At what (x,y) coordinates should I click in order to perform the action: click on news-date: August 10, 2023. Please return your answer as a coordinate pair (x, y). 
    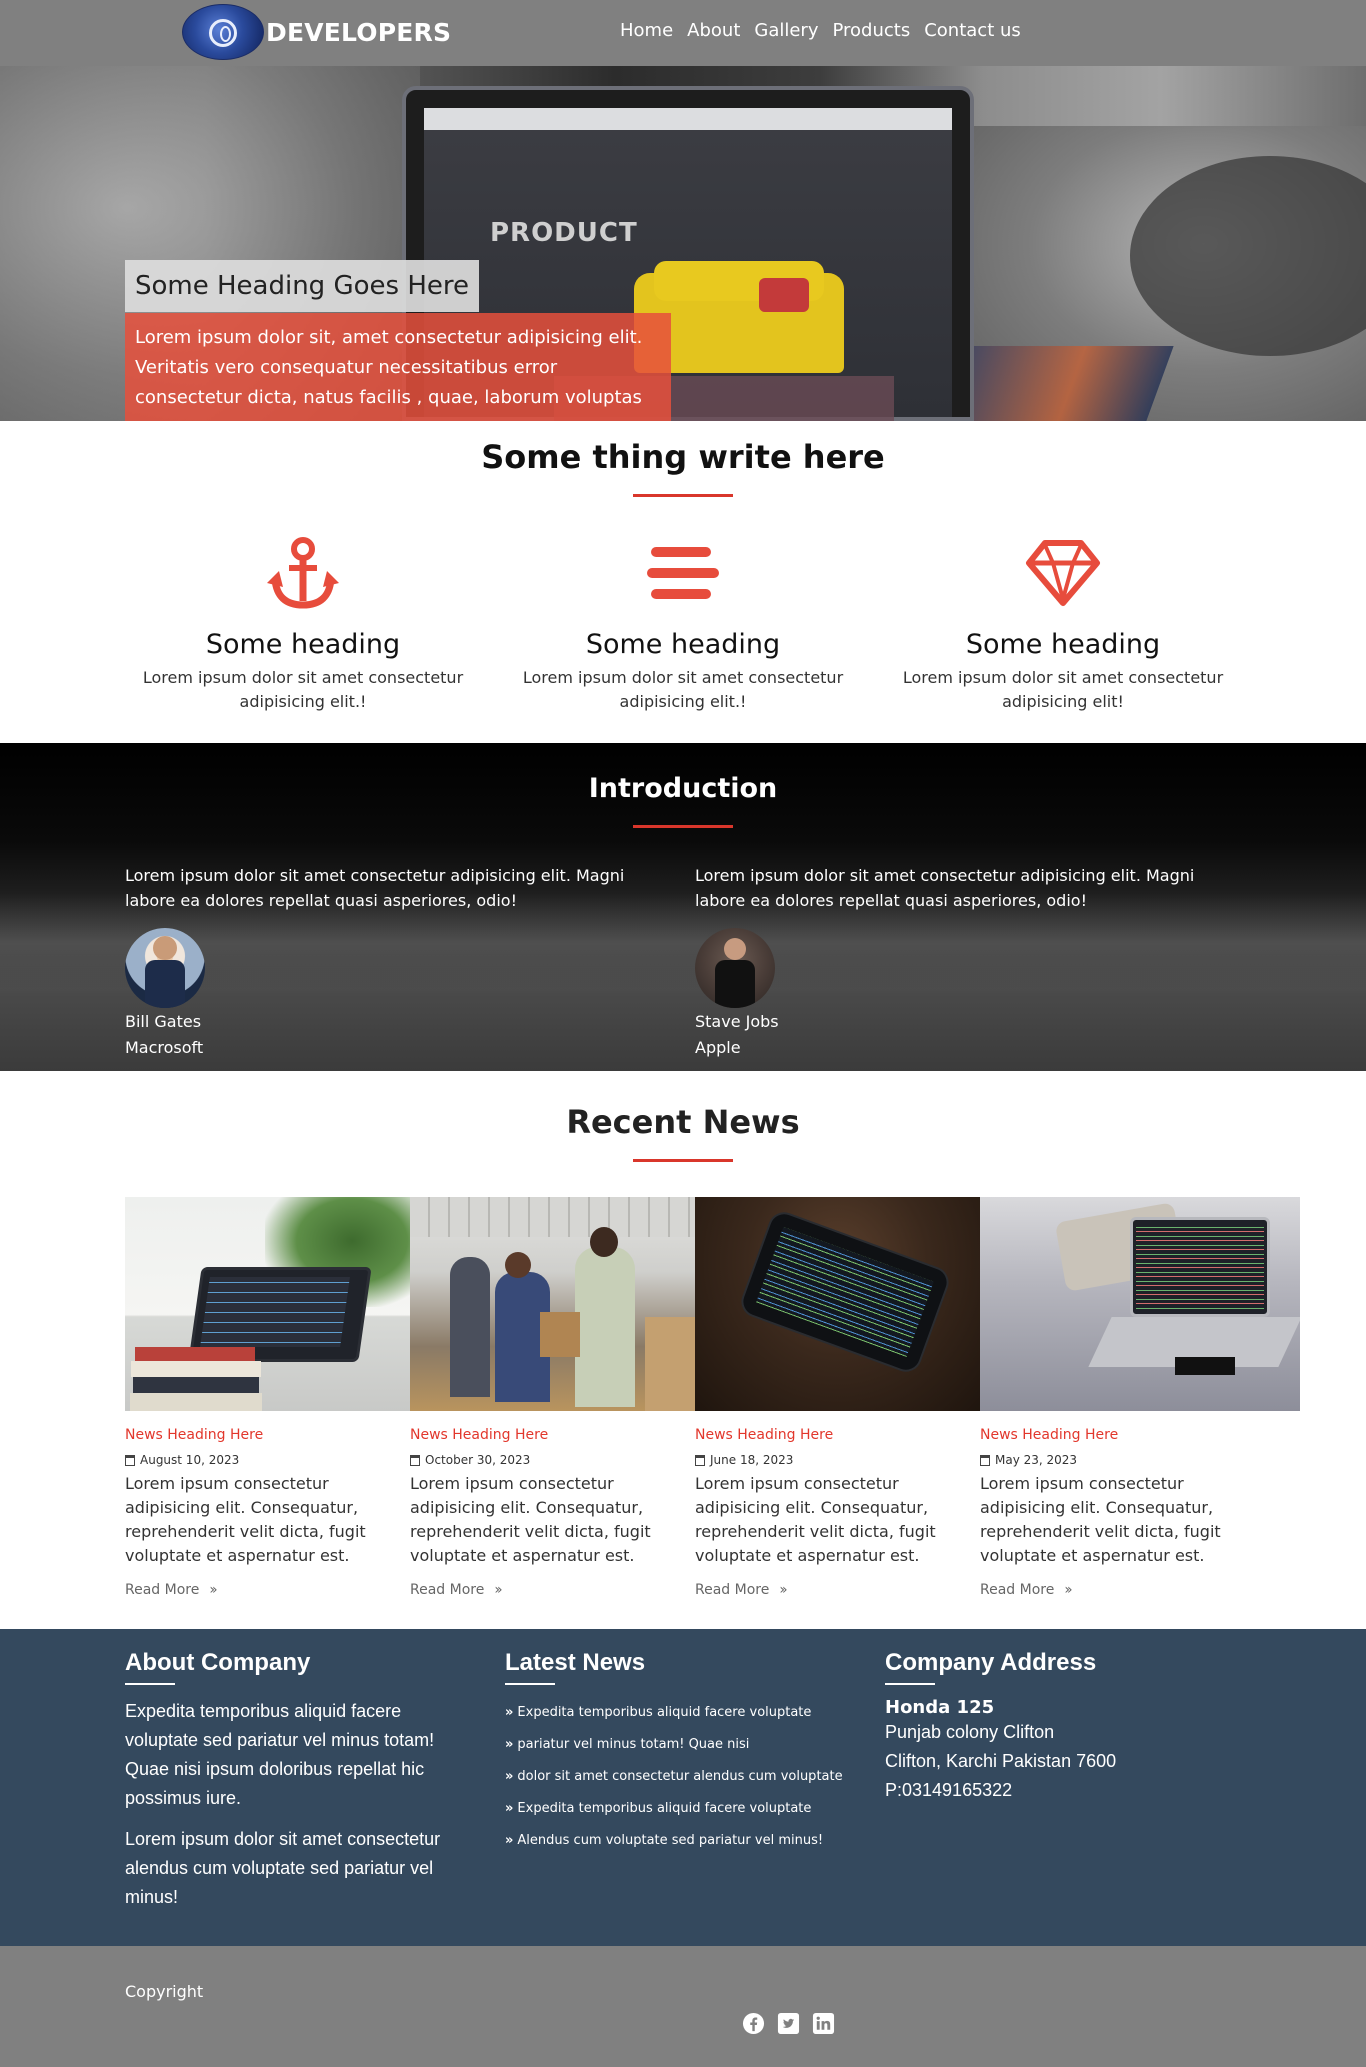
    Looking at the image, I should click on (190, 1460).